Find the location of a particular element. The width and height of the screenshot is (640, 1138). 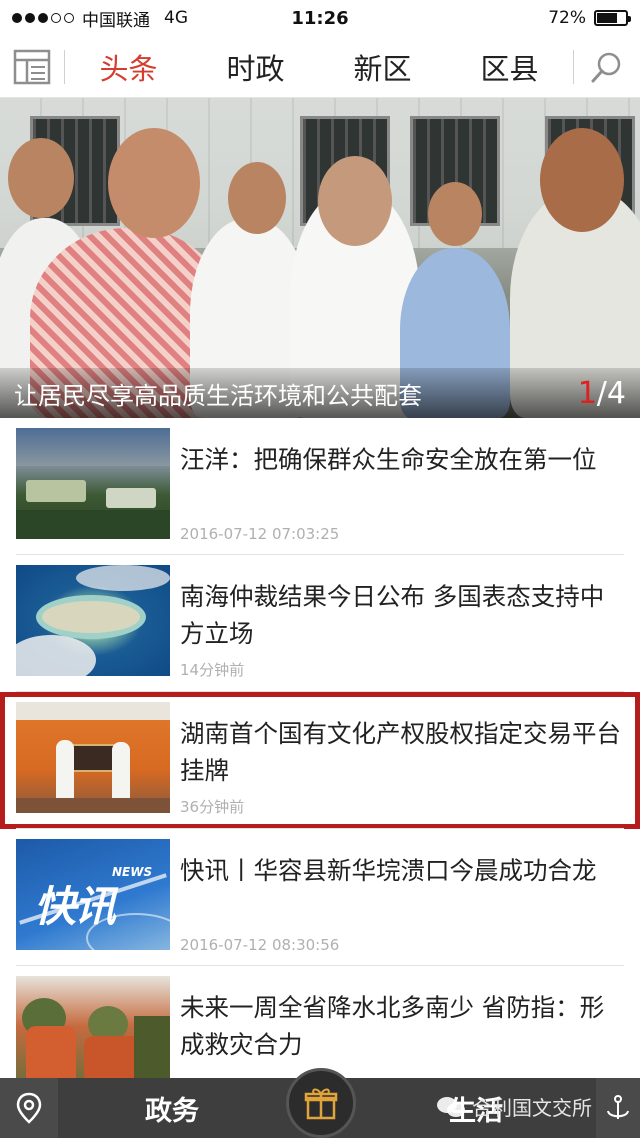

channel-tabs: 头条 时政 新区 区县 is located at coordinates (319, 67).